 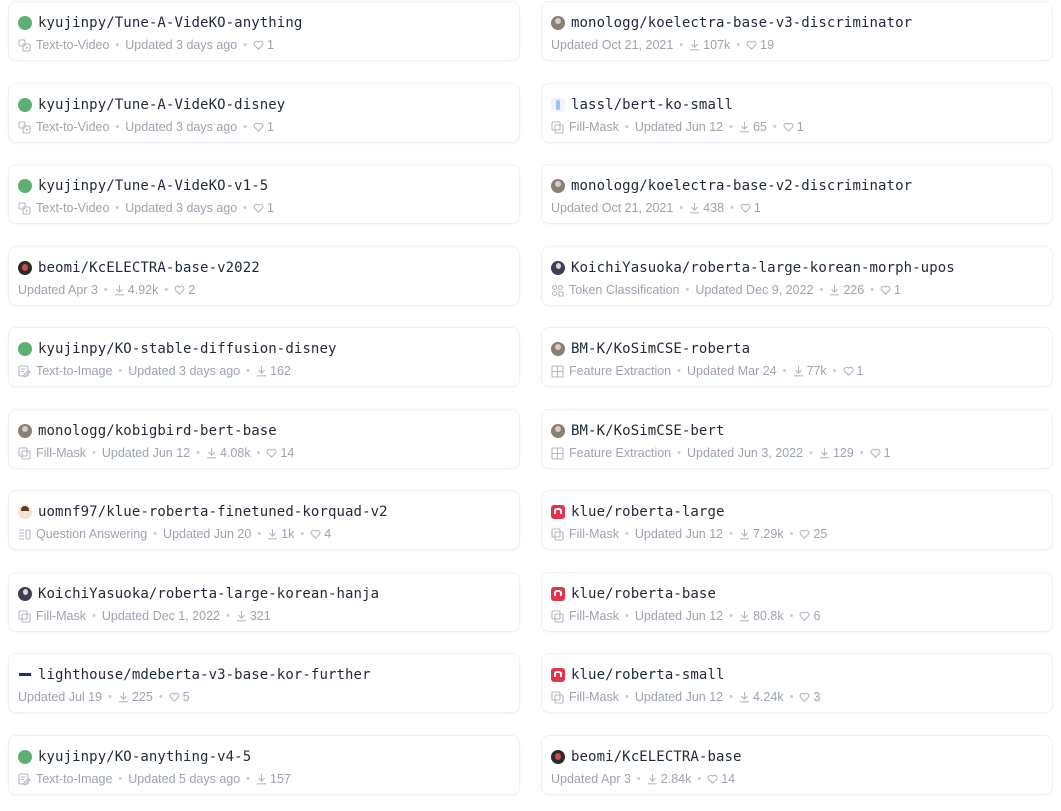 I want to click on model-name: kyujinpy/Tune-A-VideKO-disney, so click(x=161, y=105).